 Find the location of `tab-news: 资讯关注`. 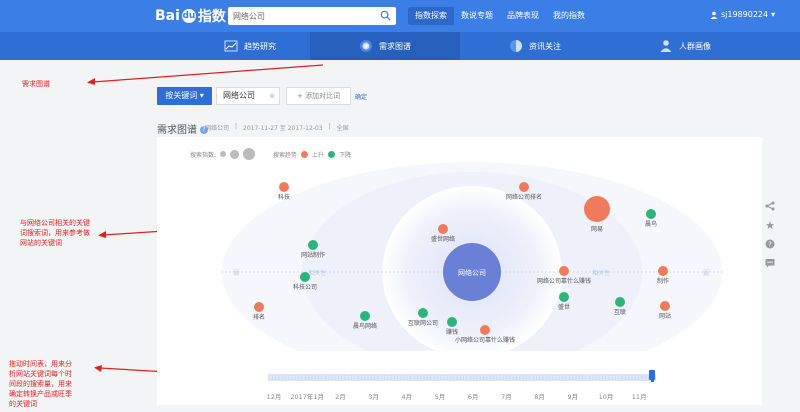

tab-news: 资讯关注 is located at coordinates (535, 46).